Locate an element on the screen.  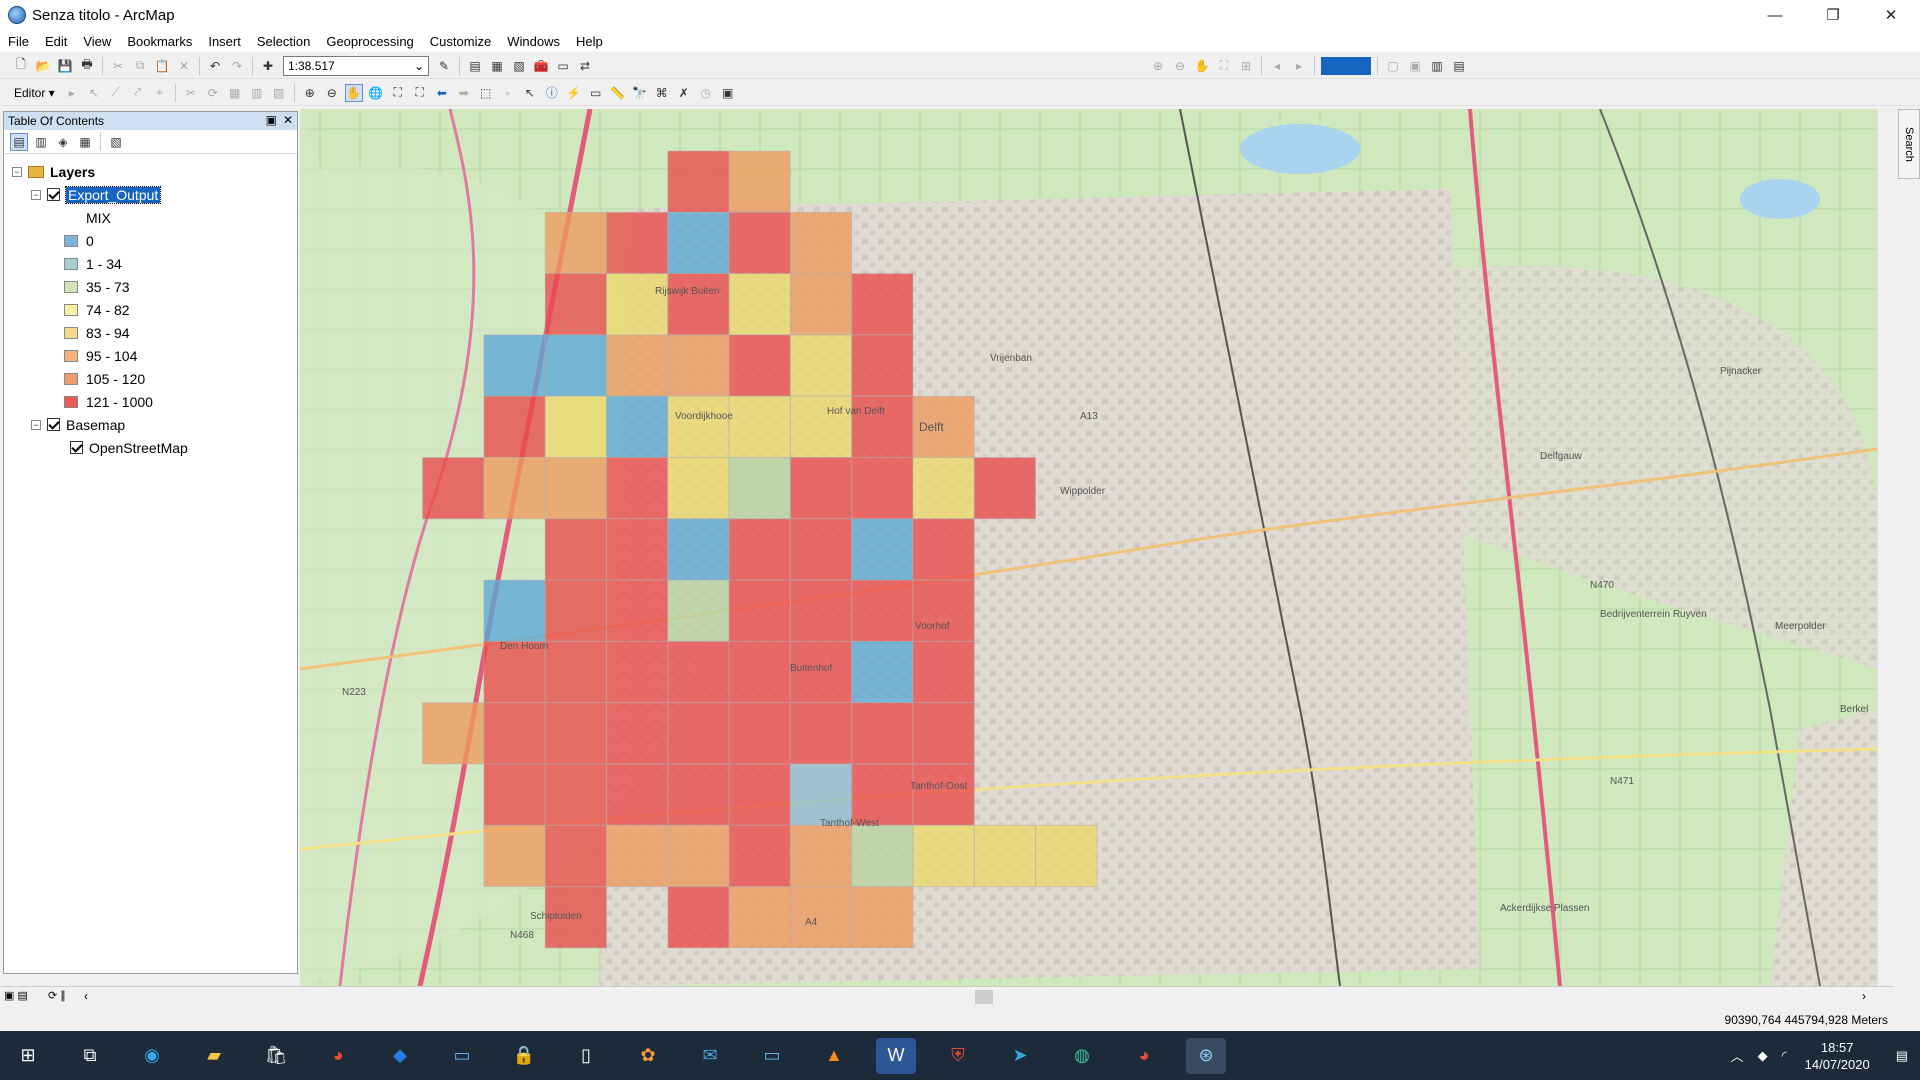
toc-autohide-icon: ▣ is located at coordinates (271, 120).